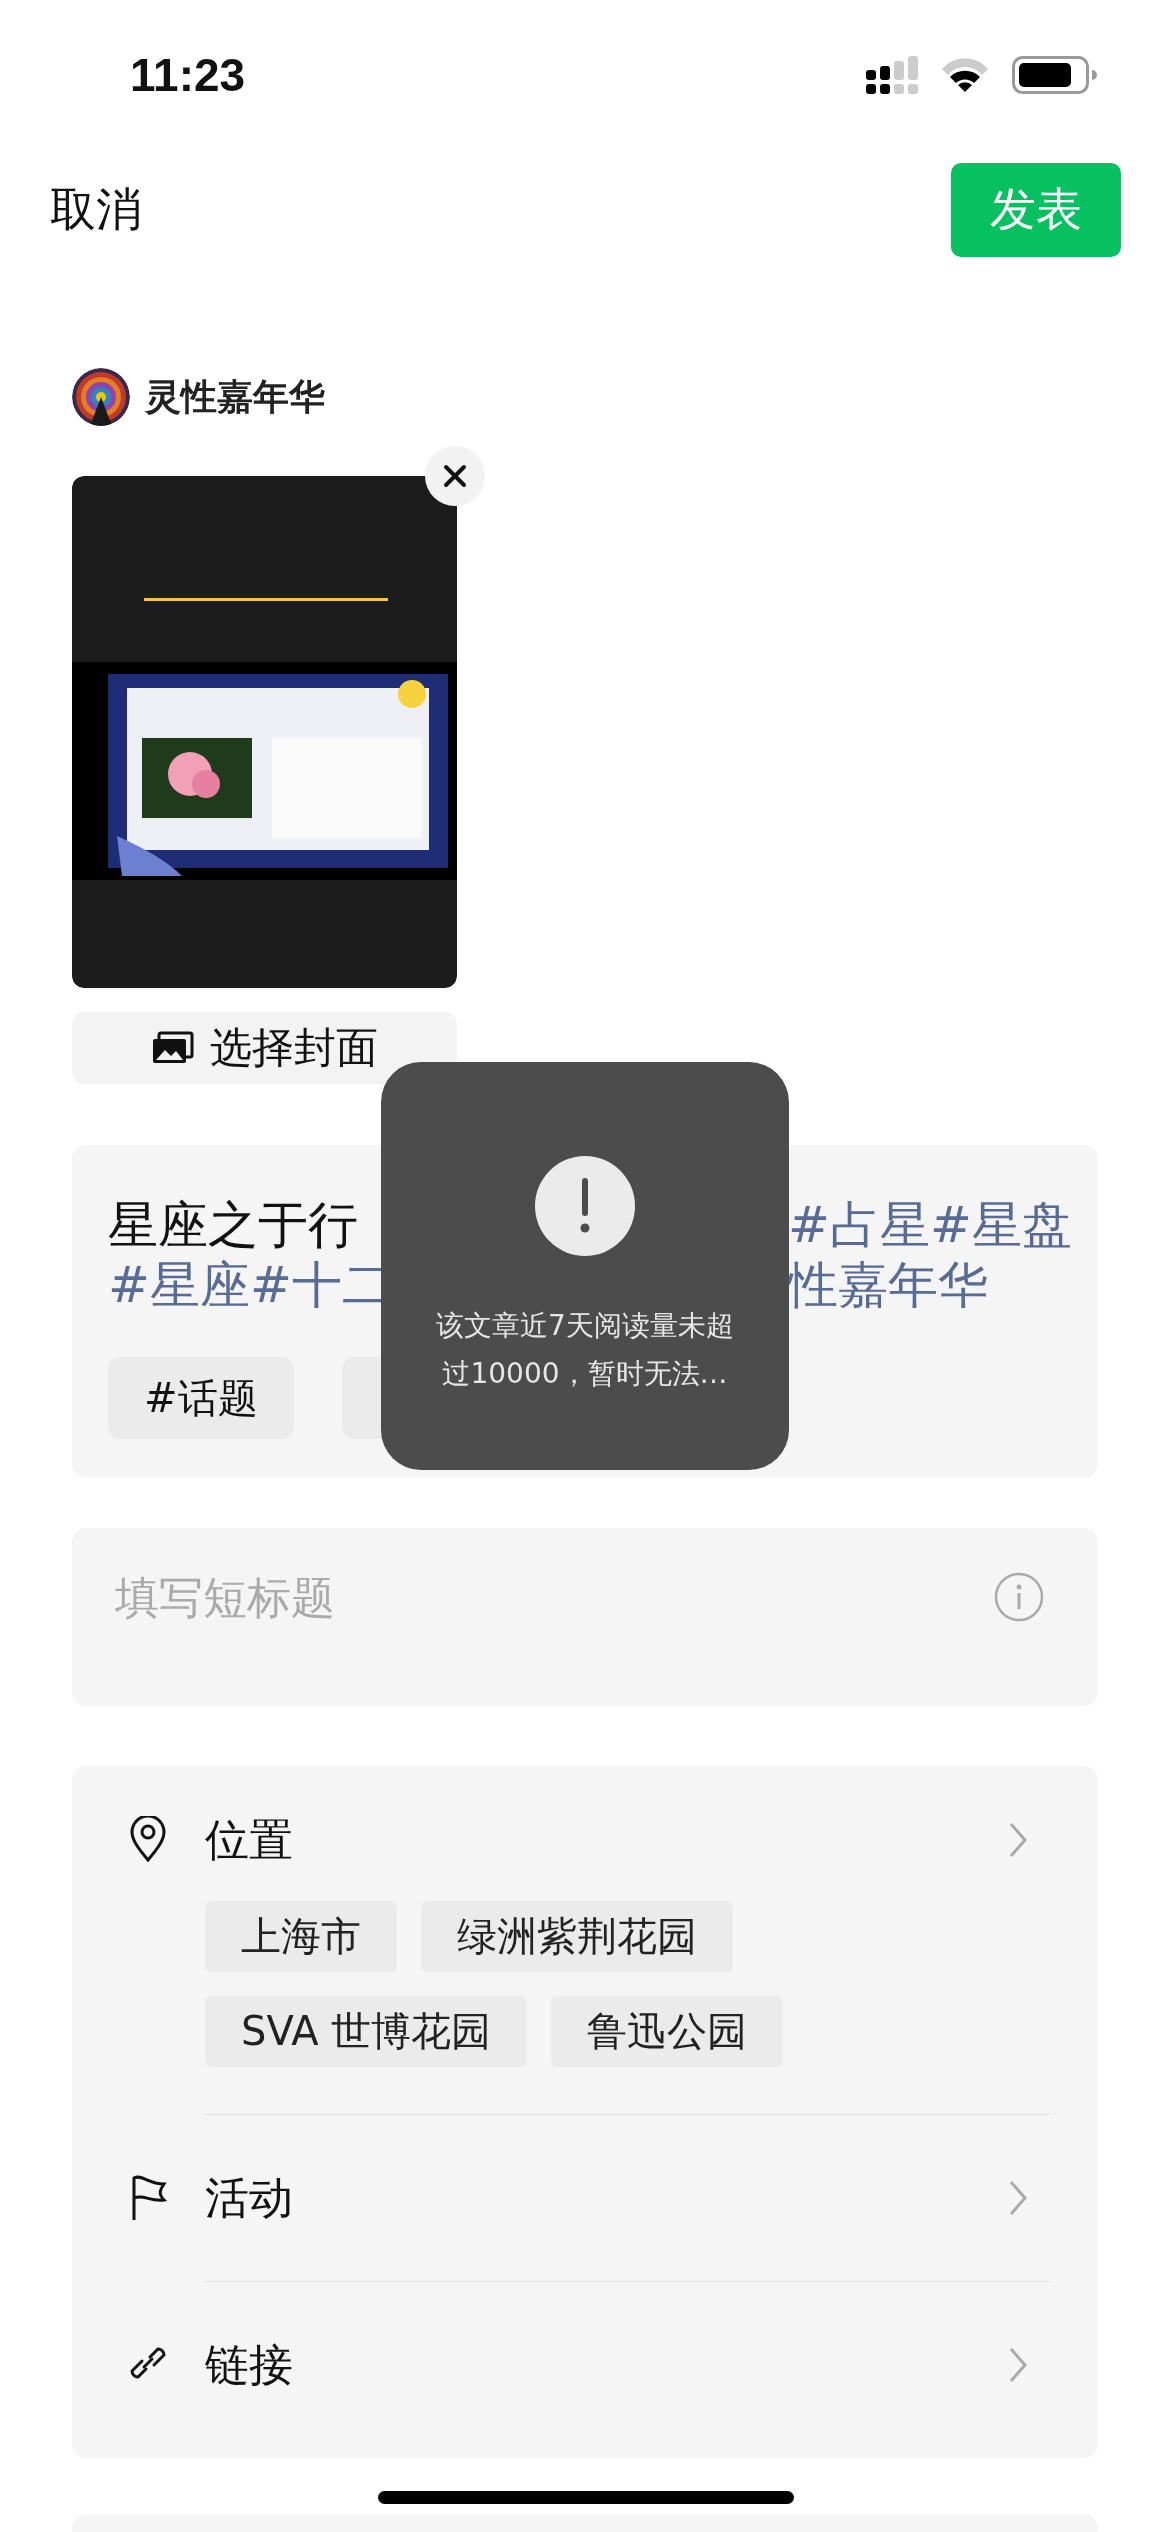  What do you see at coordinates (588, 1840) in the screenshot?
I see `location-option: 位置` at bounding box center [588, 1840].